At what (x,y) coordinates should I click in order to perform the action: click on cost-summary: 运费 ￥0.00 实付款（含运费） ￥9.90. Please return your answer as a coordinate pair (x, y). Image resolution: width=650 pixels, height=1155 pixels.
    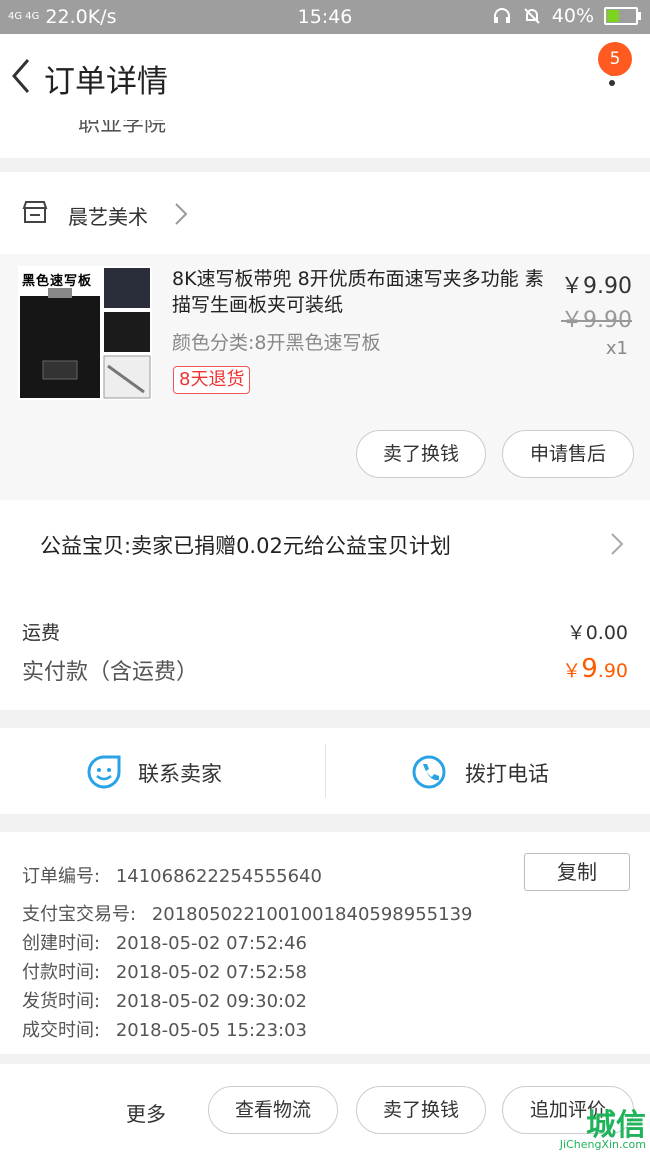
    Looking at the image, I should click on (325, 649).